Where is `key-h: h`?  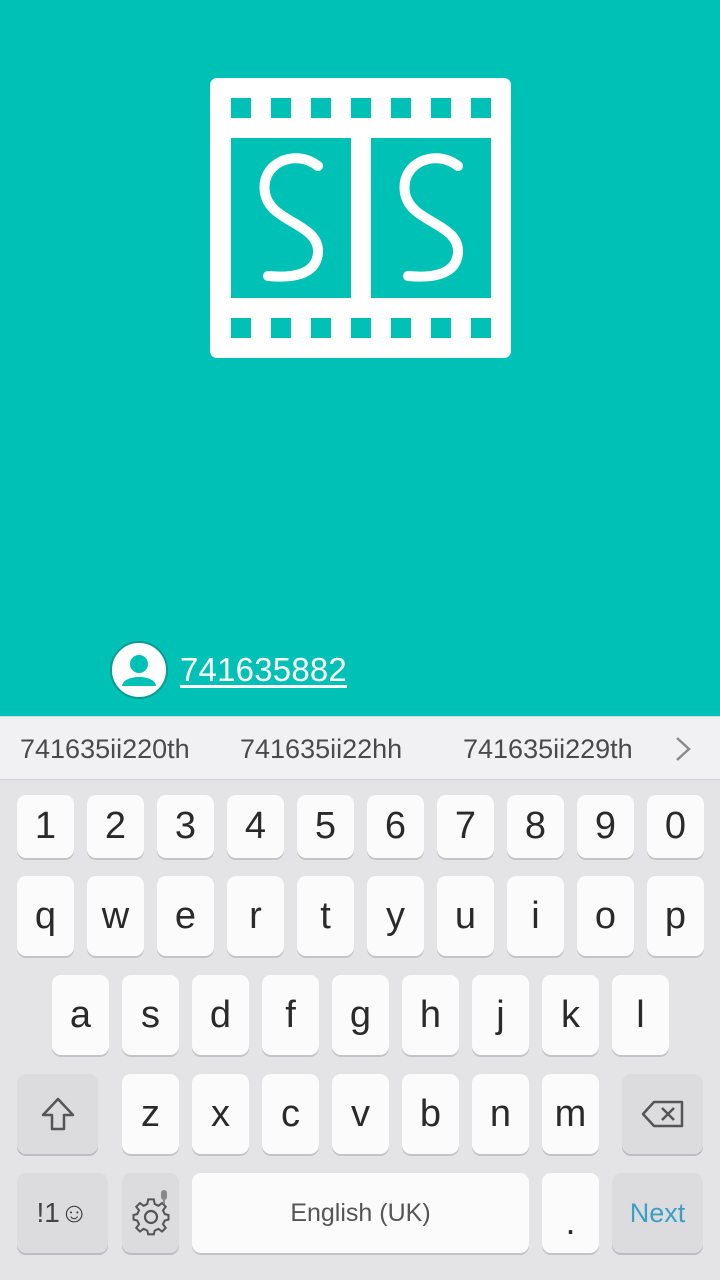
key-h: h is located at coordinates (430, 1015).